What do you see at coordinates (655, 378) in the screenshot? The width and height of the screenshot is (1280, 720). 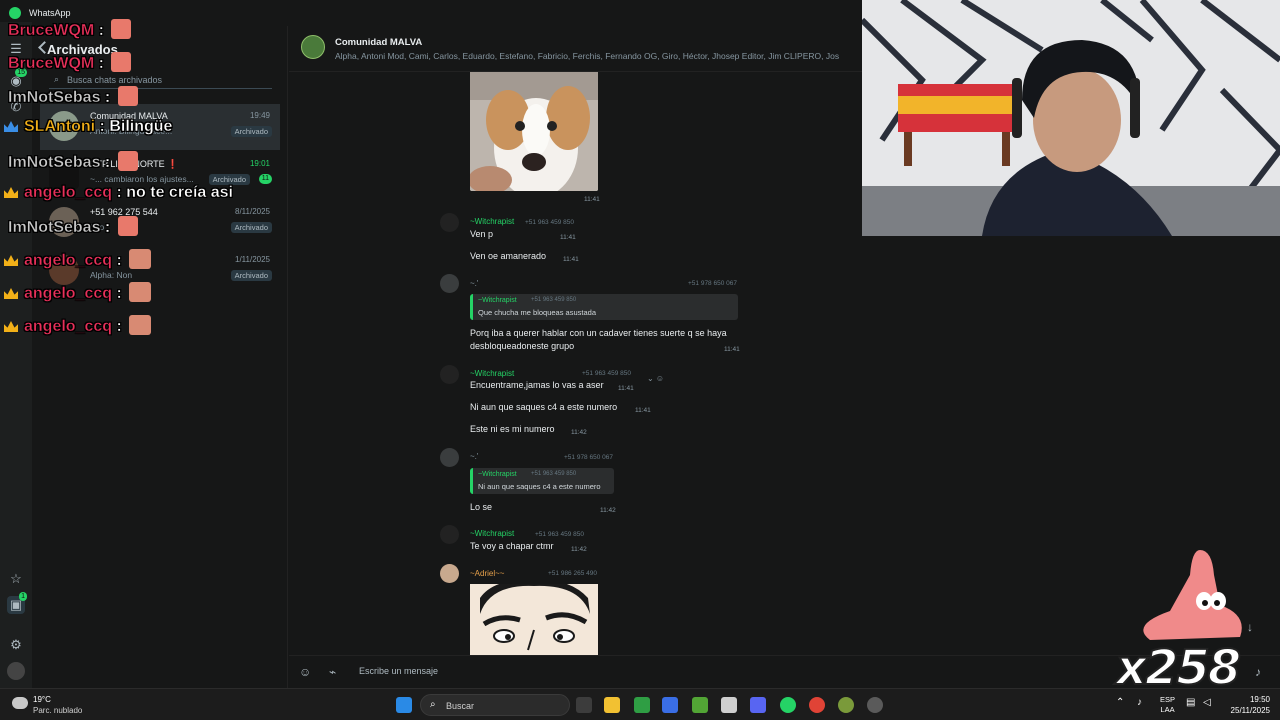 I see `message-options-icon: ⌄ ☺` at bounding box center [655, 378].